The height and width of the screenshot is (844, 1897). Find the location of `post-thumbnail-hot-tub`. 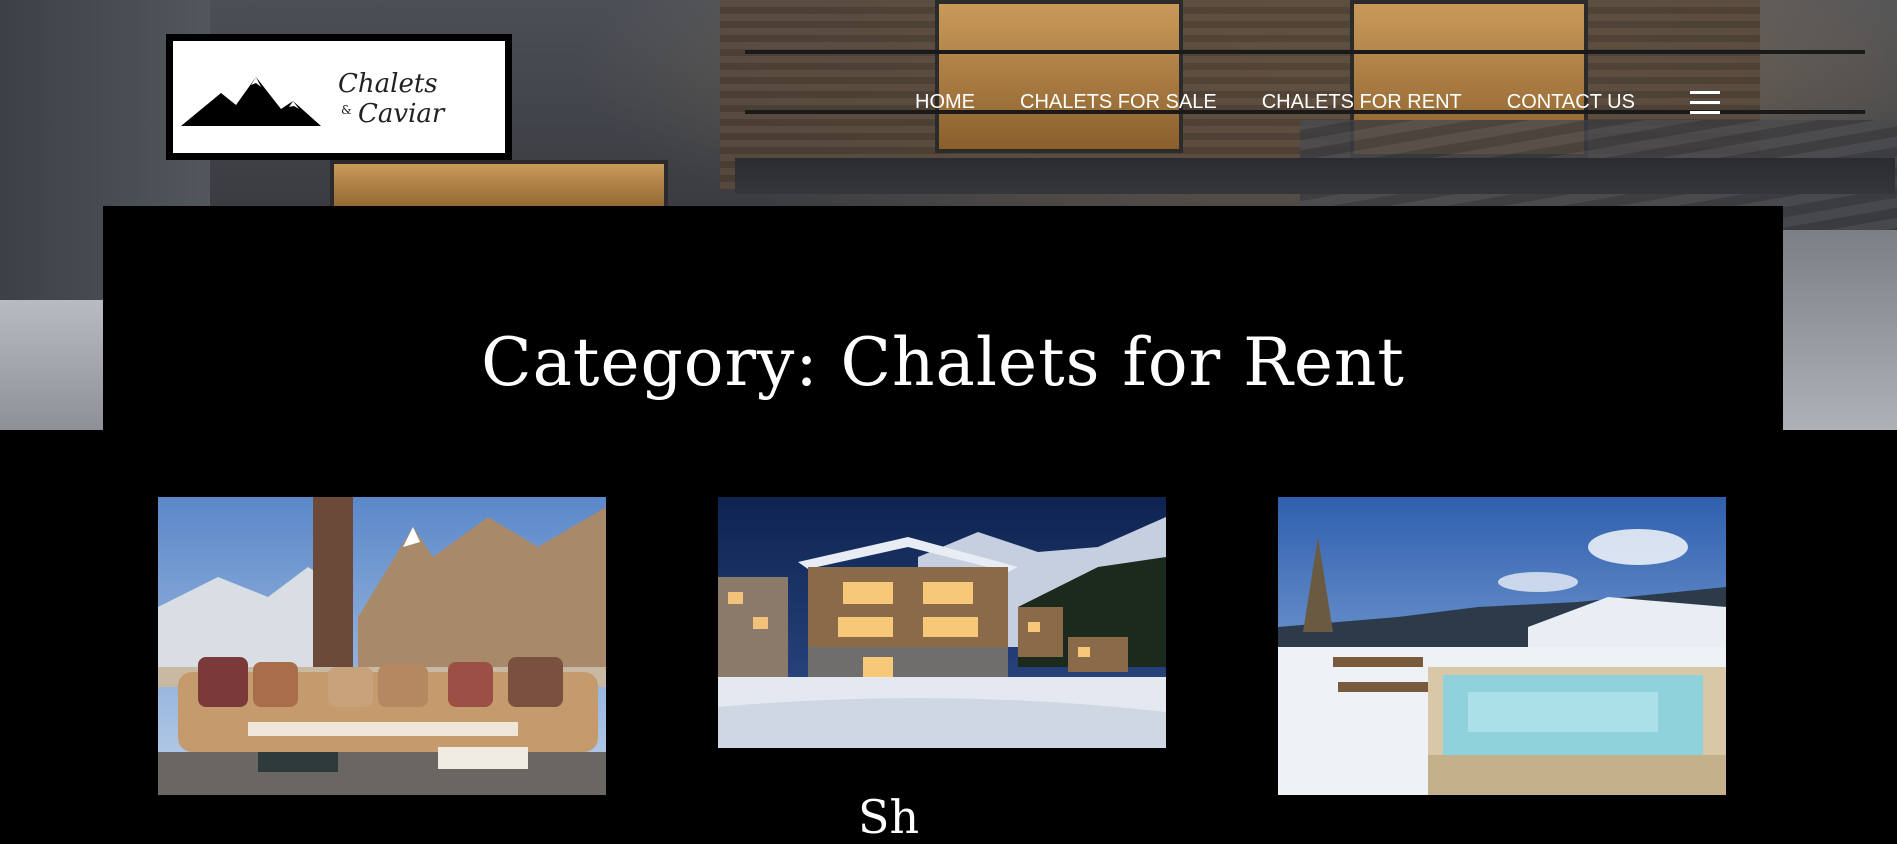

post-thumbnail-hot-tub is located at coordinates (1502, 646).